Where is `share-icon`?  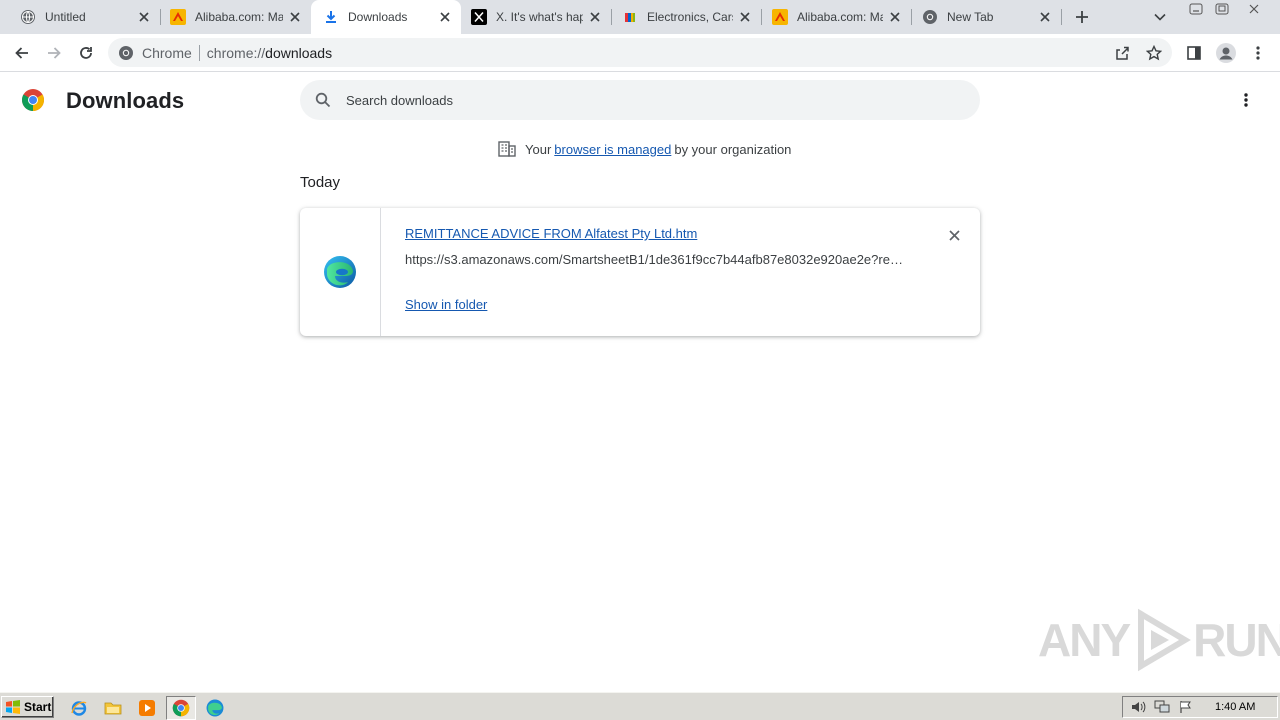 share-icon is located at coordinates (1122, 53).